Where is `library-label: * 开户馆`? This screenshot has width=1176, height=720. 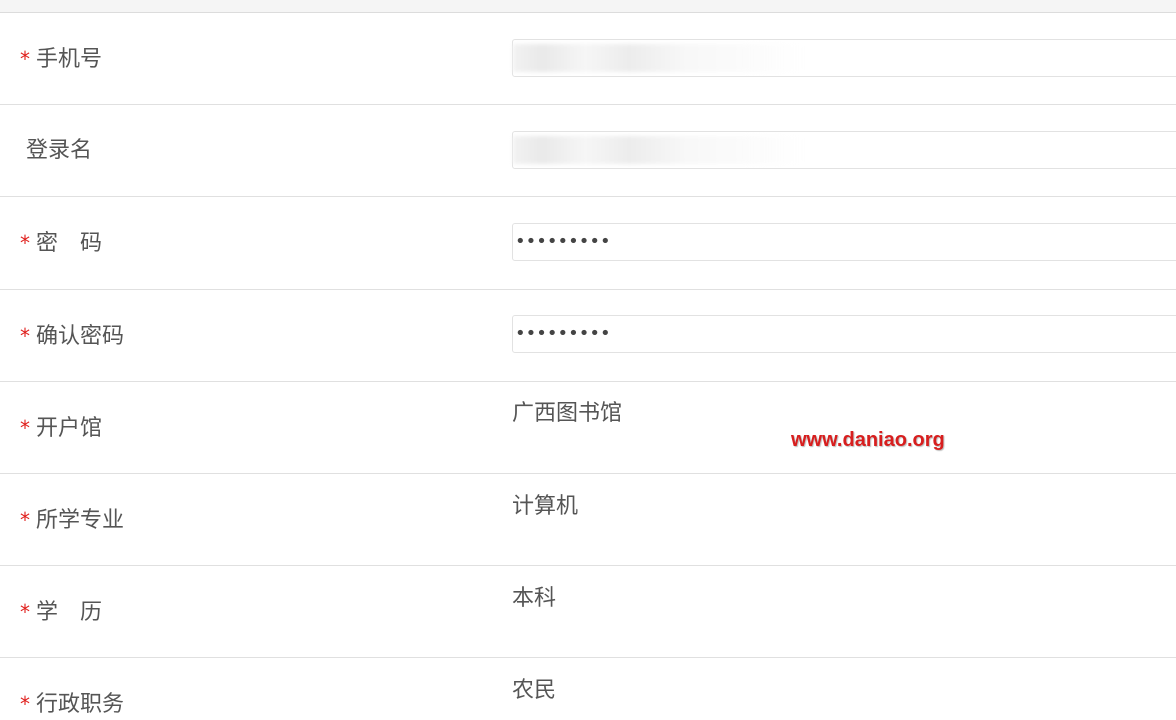
library-label: * 开户馆 is located at coordinates (61, 428).